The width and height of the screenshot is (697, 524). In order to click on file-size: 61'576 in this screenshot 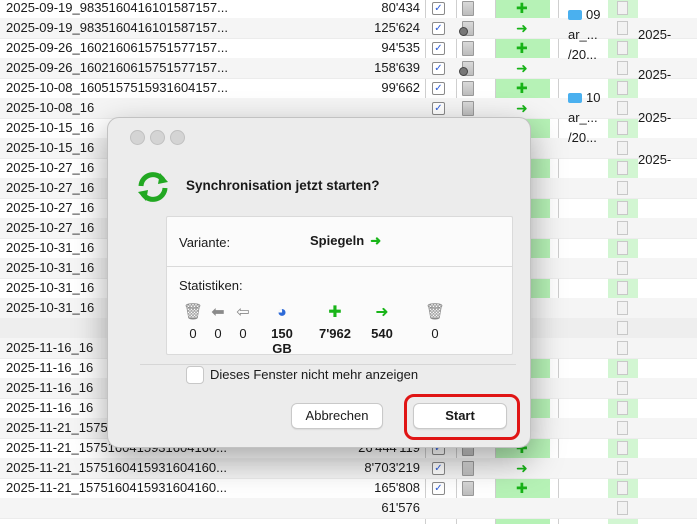, I will do `click(400, 507)`.